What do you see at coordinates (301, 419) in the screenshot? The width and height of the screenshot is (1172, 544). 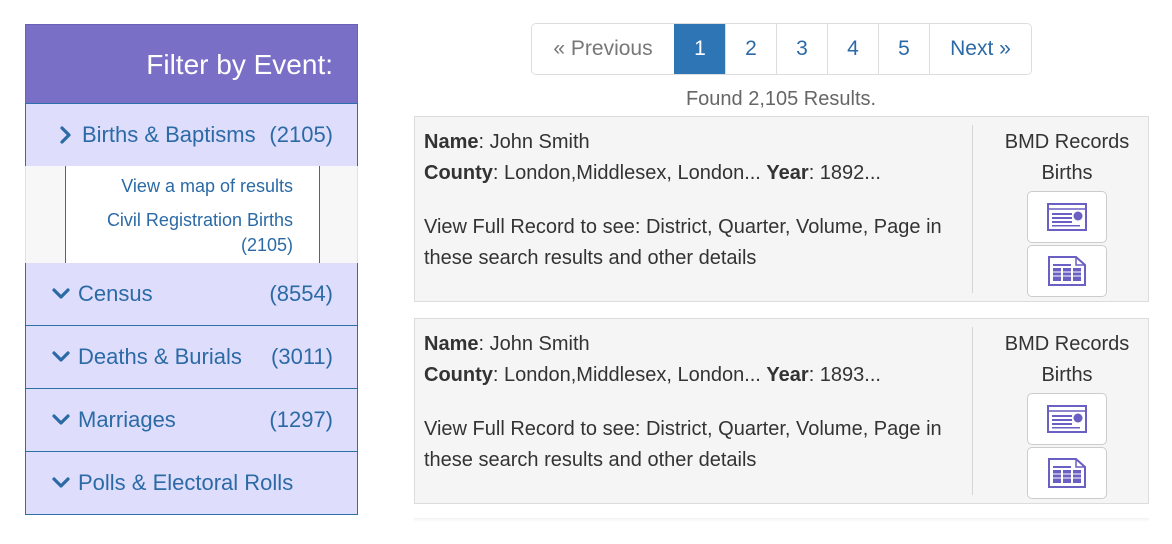 I see `category-count: (1297)` at bounding box center [301, 419].